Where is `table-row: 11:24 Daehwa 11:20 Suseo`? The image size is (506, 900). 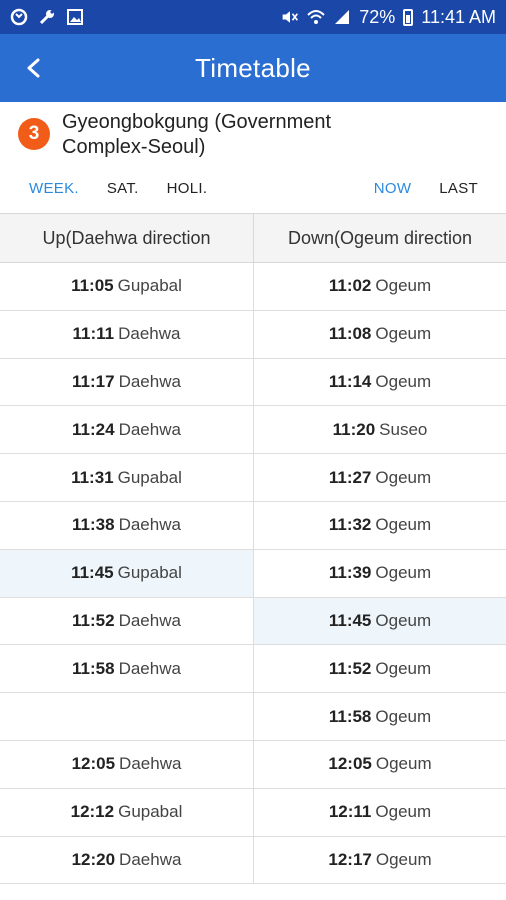
table-row: 11:24 Daehwa 11:20 Suseo is located at coordinates (253, 430).